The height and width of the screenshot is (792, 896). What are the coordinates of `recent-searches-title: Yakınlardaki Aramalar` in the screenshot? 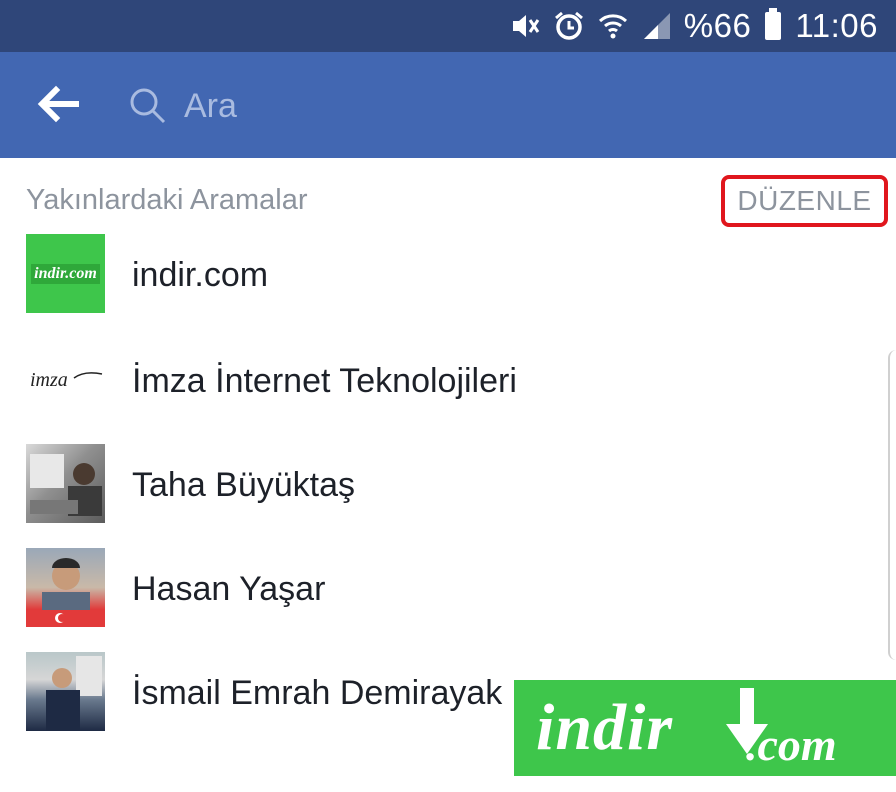 It's located at (167, 200).